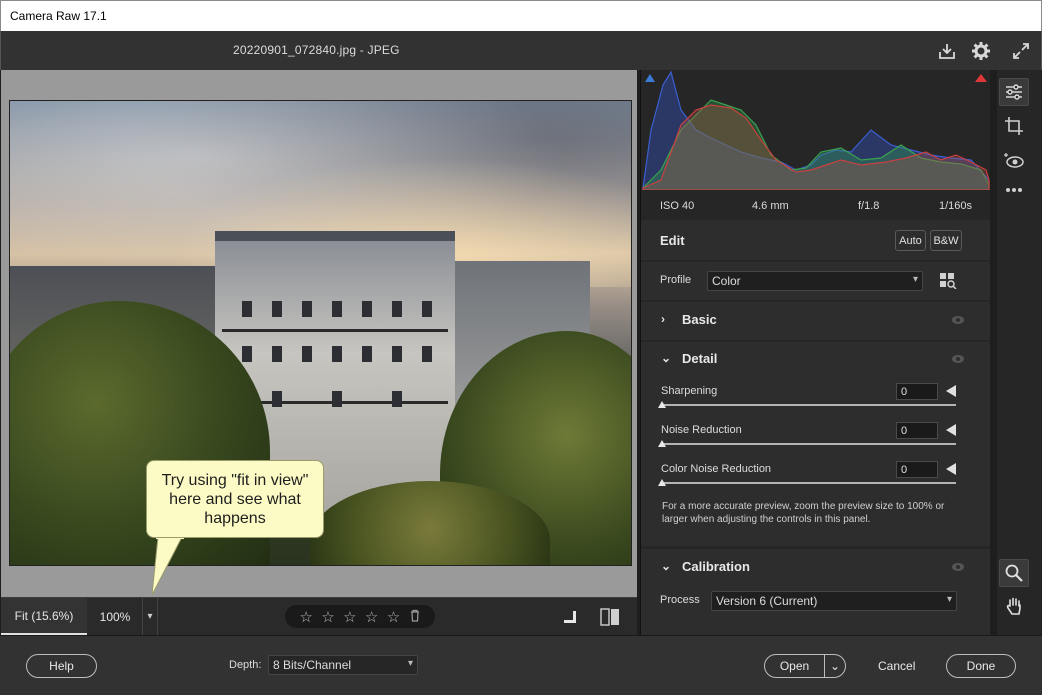 This screenshot has width=1042, height=695. Describe the element at coordinates (1014, 161) in the screenshot. I see `redeye-icon` at that location.